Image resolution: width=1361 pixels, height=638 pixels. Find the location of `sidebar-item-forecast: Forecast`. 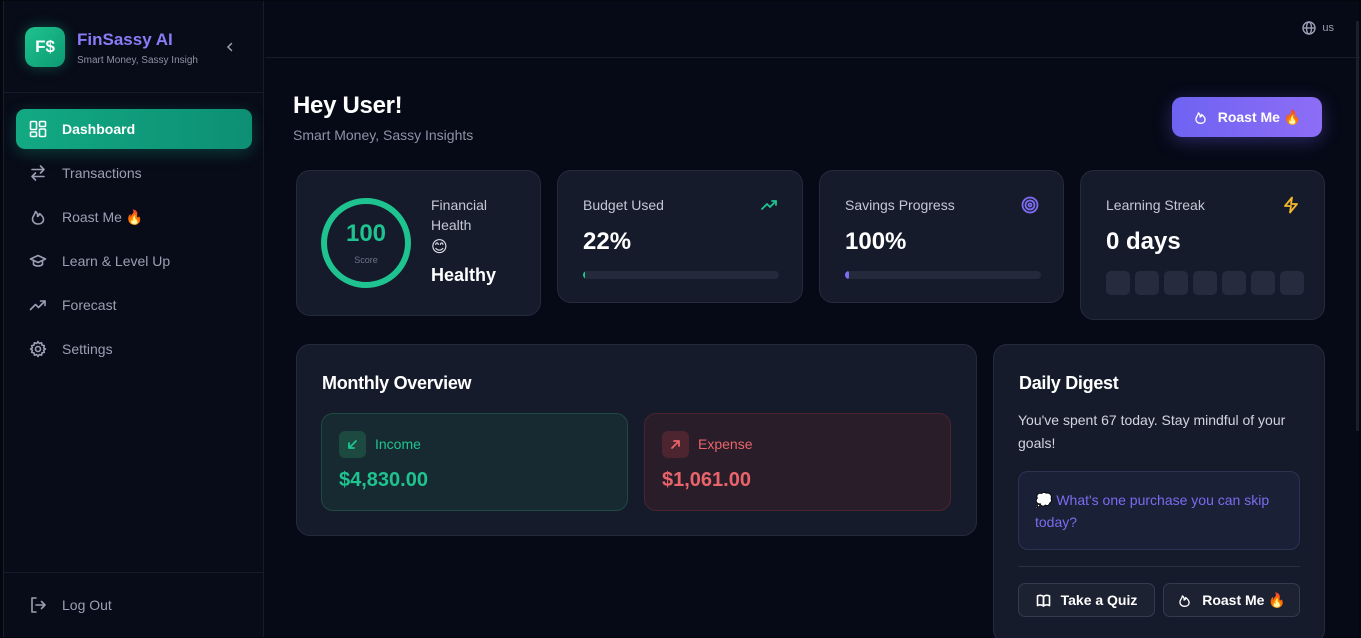

sidebar-item-forecast: Forecast is located at coordinates (134, 305).